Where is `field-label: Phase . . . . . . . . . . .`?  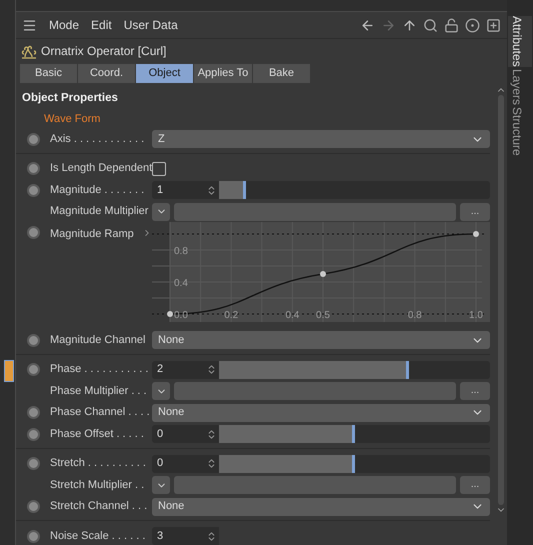
field-label: Phase . . . . . . . . . . . is located at coordinates (99, 370).